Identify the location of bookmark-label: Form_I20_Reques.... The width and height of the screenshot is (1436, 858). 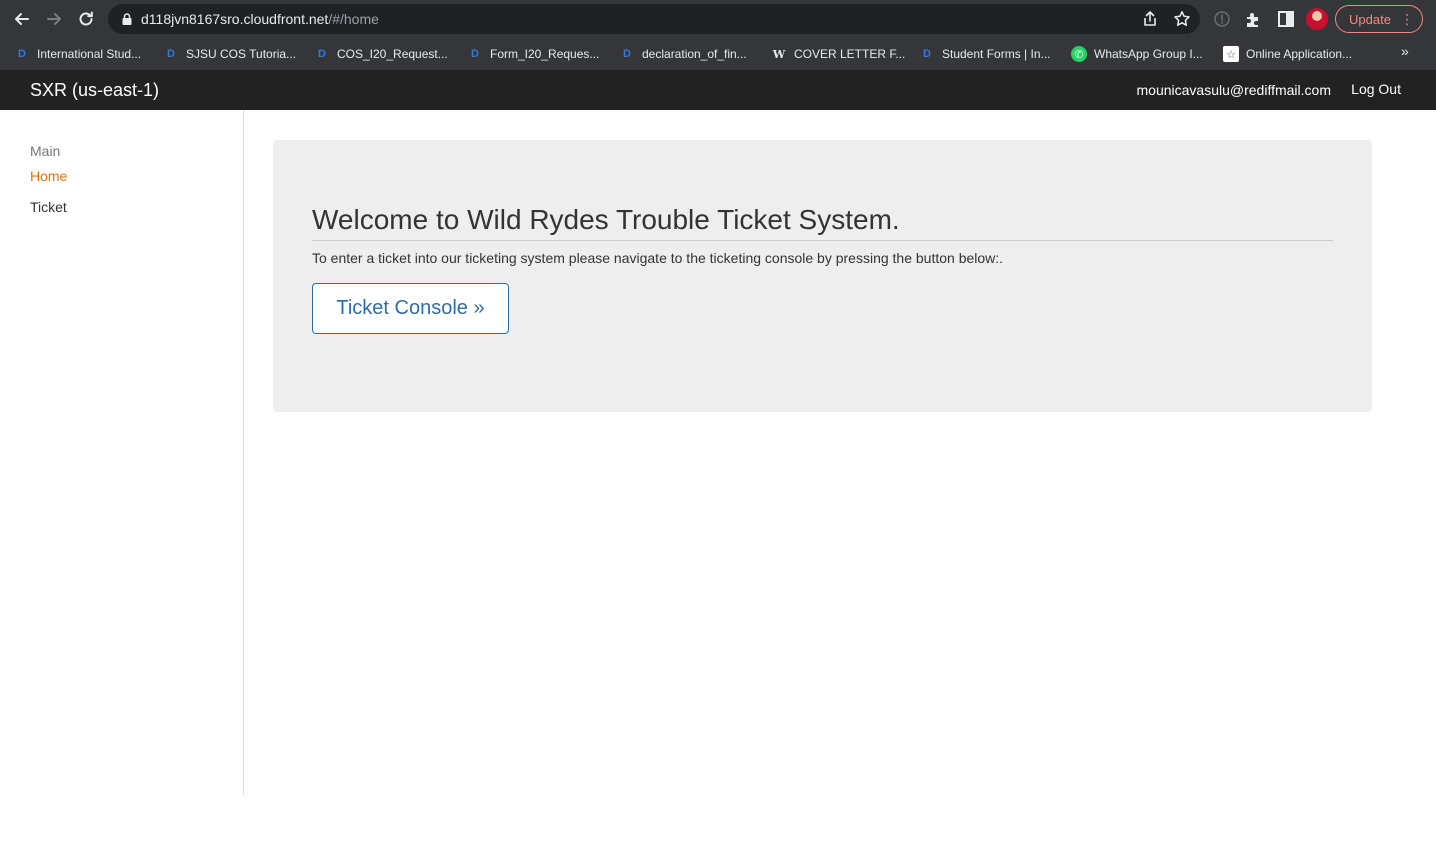
(545, 54).